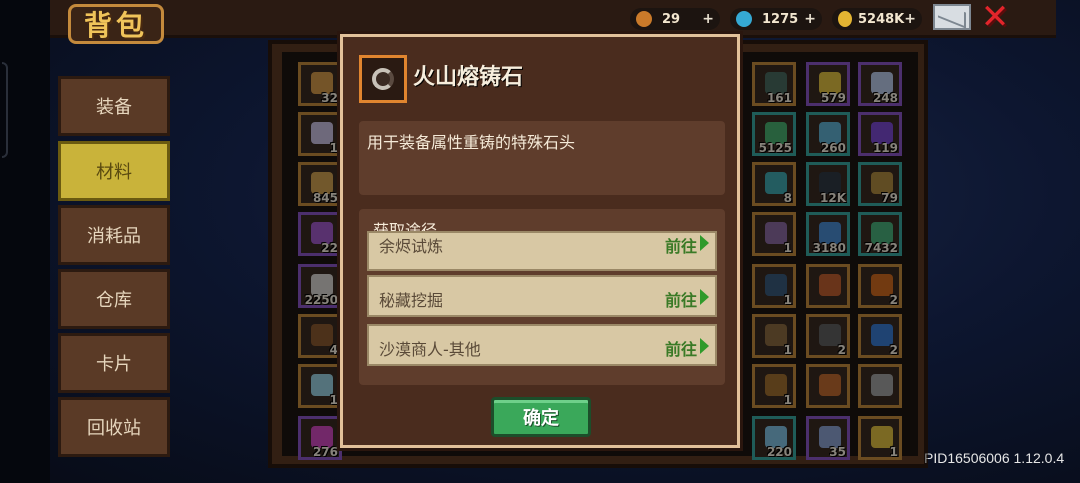 Image resolution: width=1080 pixels, height=483 pixels. Describe the element at coordinates (881, 19) in the screenshot. I see `currency-value: 5248K` at that location.